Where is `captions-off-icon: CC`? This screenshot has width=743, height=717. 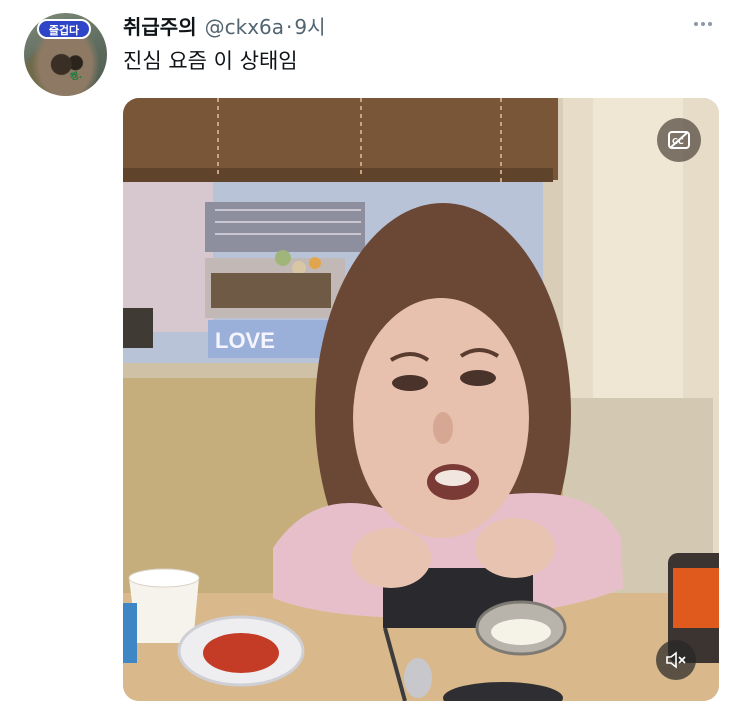
captions-off-icon: CC is located at coordinates (679, 140).